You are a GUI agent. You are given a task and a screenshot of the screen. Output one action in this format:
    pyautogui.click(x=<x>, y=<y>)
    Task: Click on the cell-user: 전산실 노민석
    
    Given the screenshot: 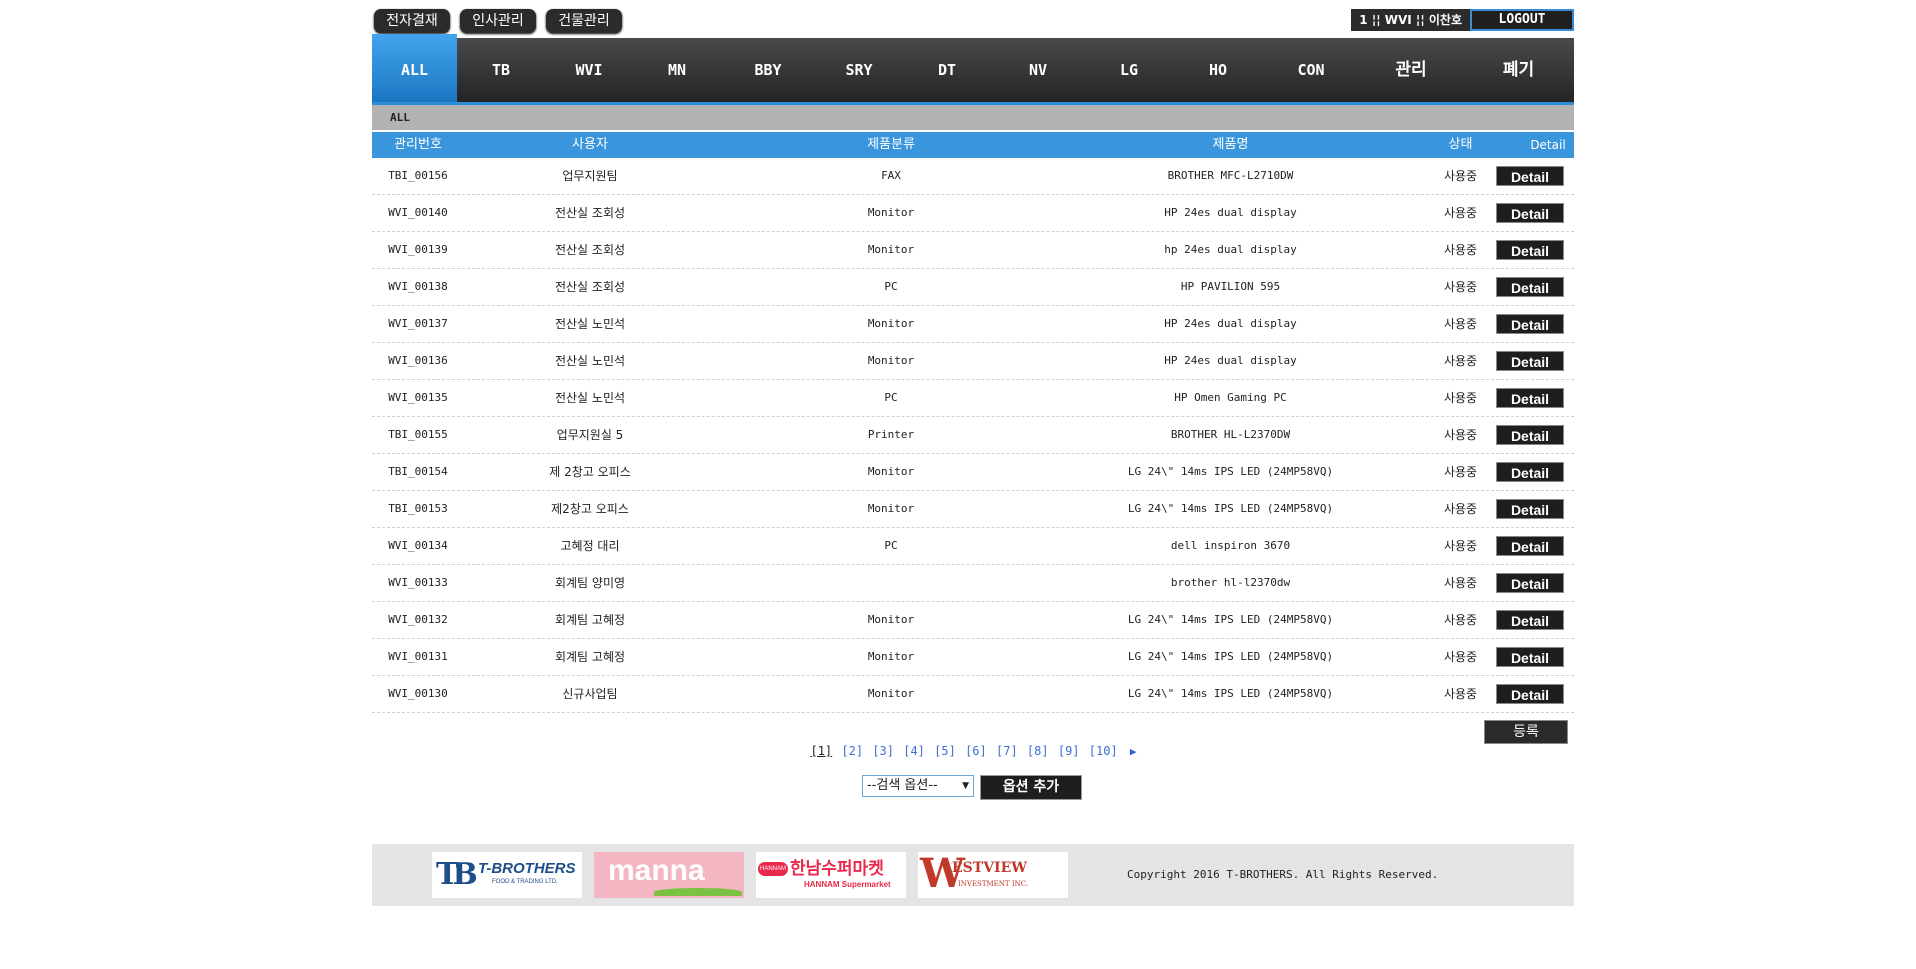 What is the action you would take?
    pyautogui.click(x=590, y=324)
    